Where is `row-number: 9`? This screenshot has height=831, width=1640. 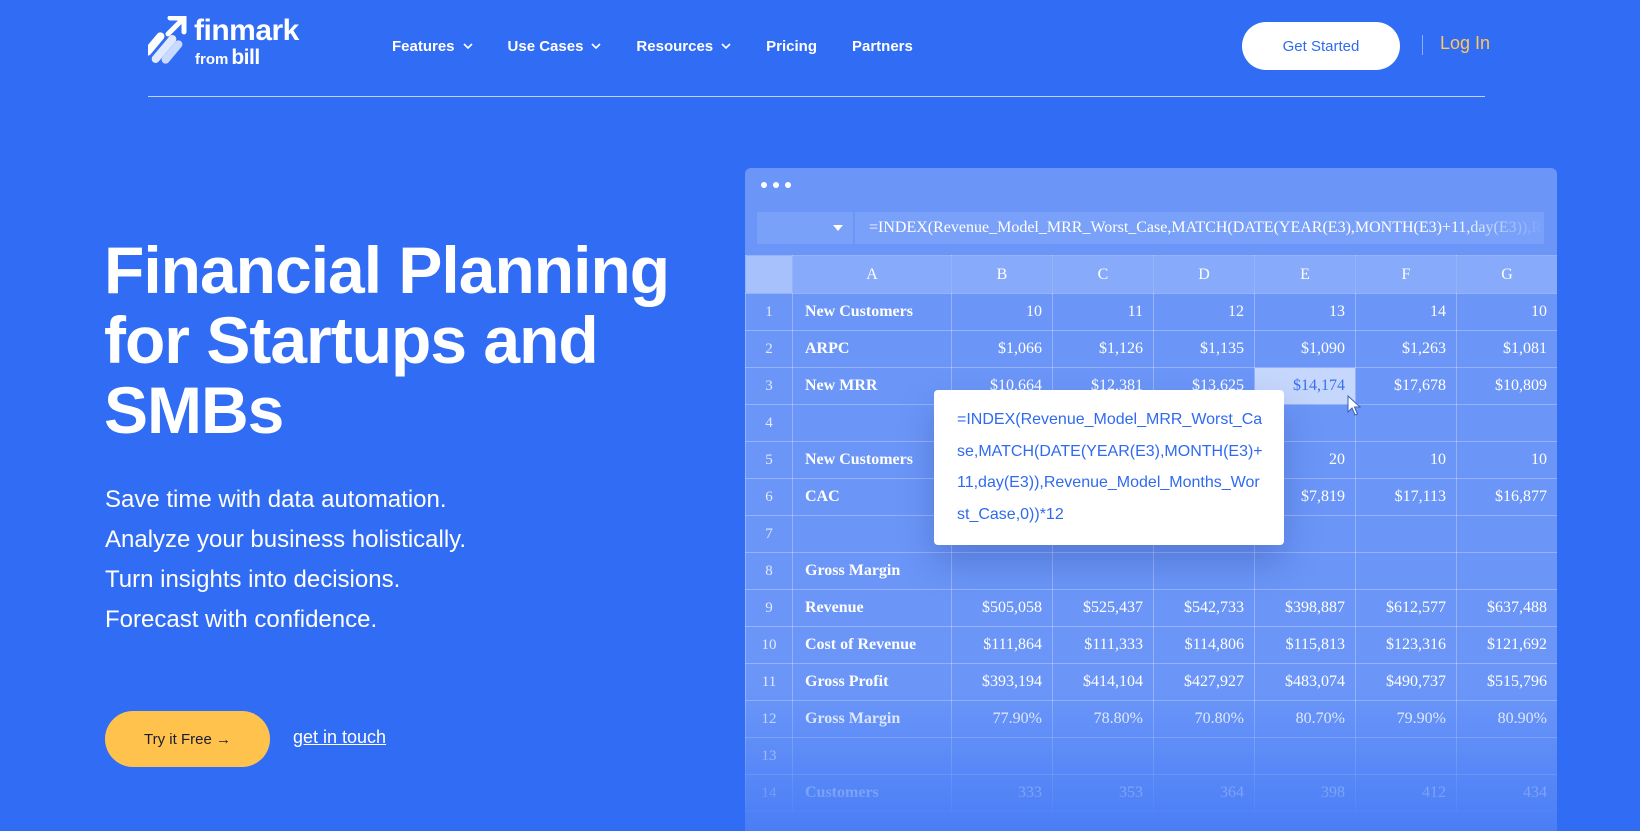 row-number: 9 is located at coordinates (769, 608).